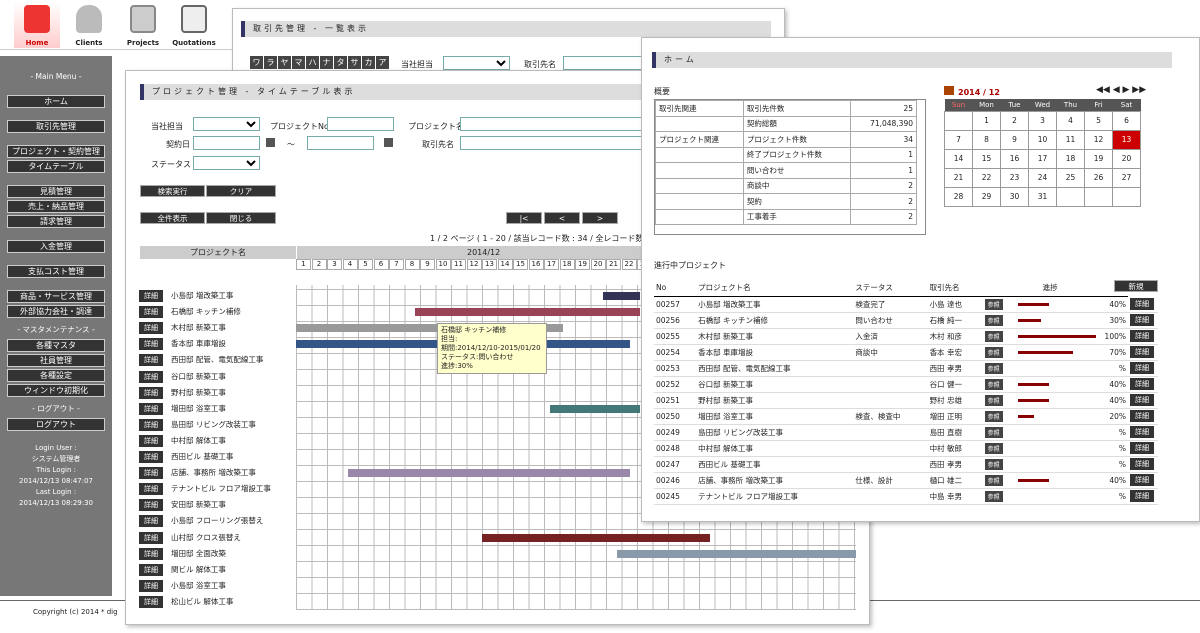  Describe the element at coordinates (270, 142) in the screenshot. I see `calendar-icon` at that location.